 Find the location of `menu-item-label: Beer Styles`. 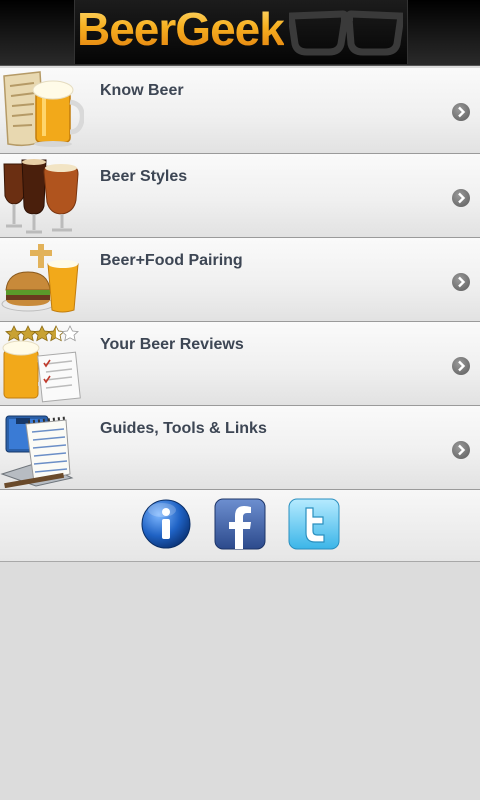

menu-item-label: Beer Styles is located at coordinates (144, 176).